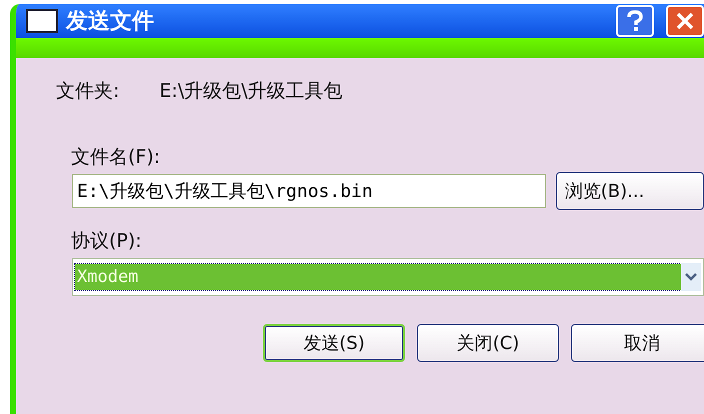 This screenshot has height=414, width=704. Describe the element at coordinates (107, 241) in the screenshot. I see `protocol-label: 协议(P):` at that location.